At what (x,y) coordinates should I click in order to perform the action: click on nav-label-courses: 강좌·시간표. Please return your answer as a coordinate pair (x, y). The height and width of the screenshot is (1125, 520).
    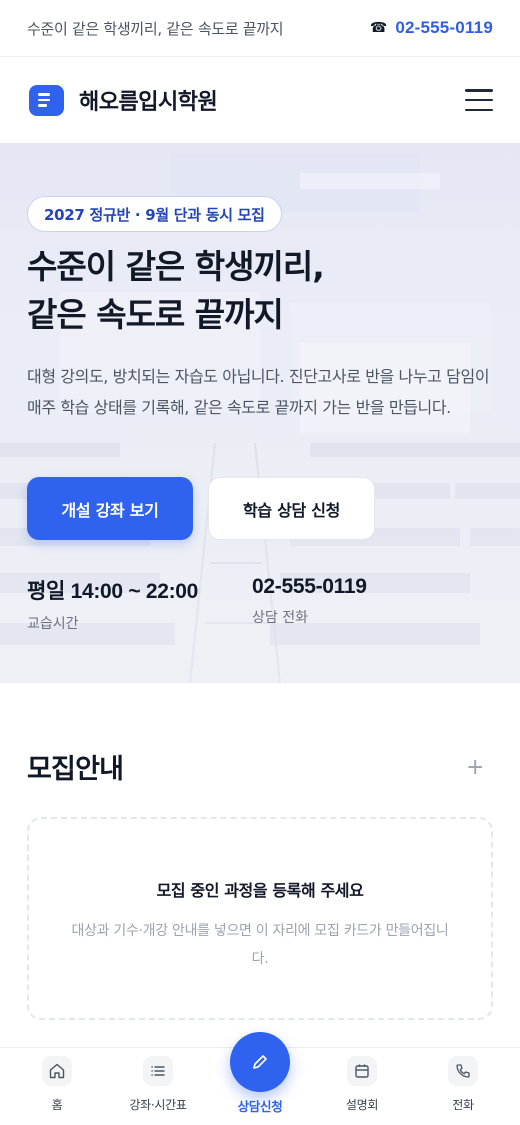
    Looking at the image, I should click on (158, 1105).